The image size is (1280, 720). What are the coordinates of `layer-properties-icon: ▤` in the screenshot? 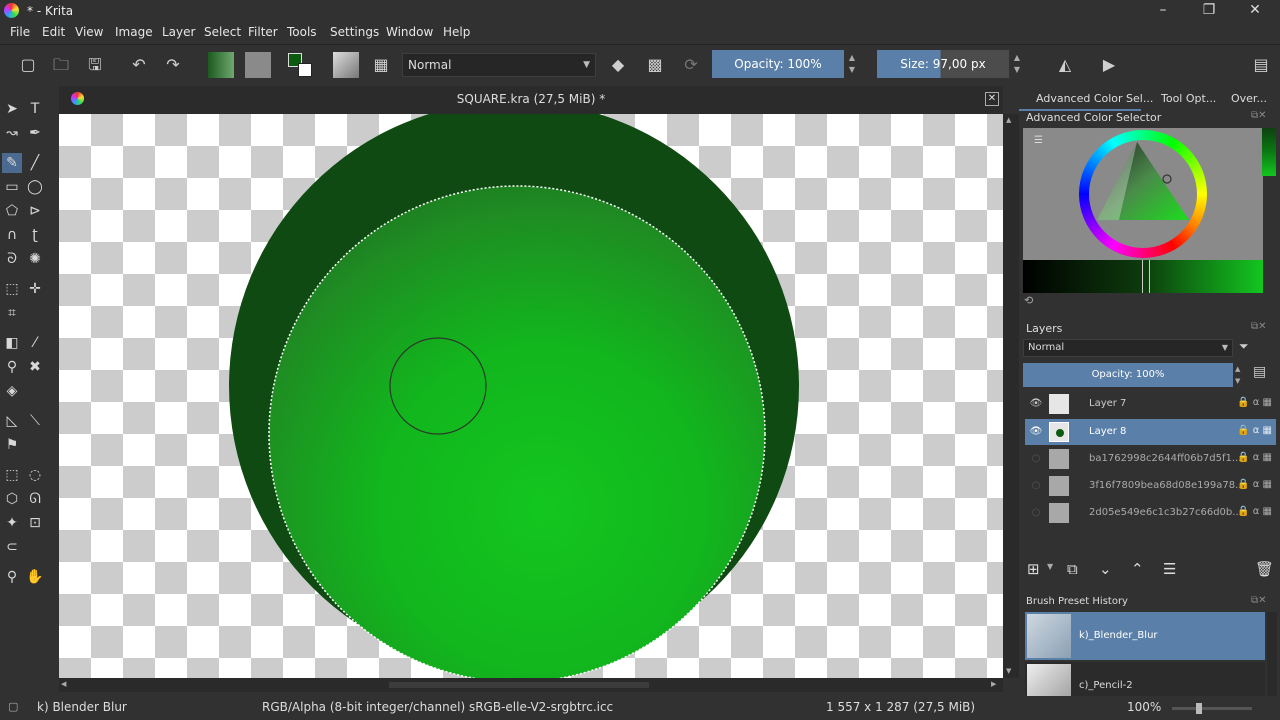 It's located at (1259, 372).